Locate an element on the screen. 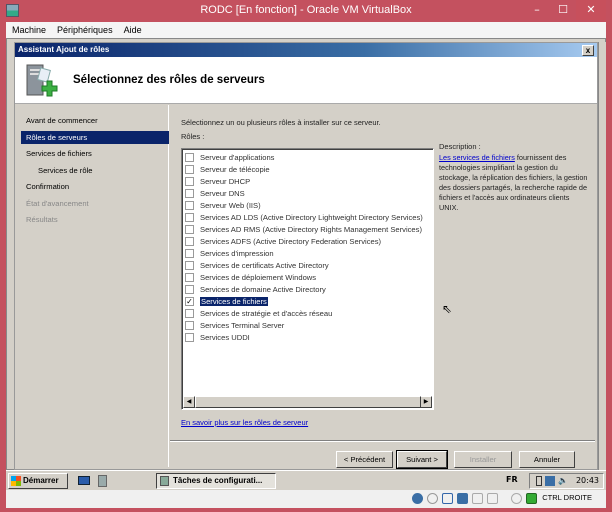 The width and height of the screenshot is (612, 512). shared-folders-icon is located at coordinates (477, 498).